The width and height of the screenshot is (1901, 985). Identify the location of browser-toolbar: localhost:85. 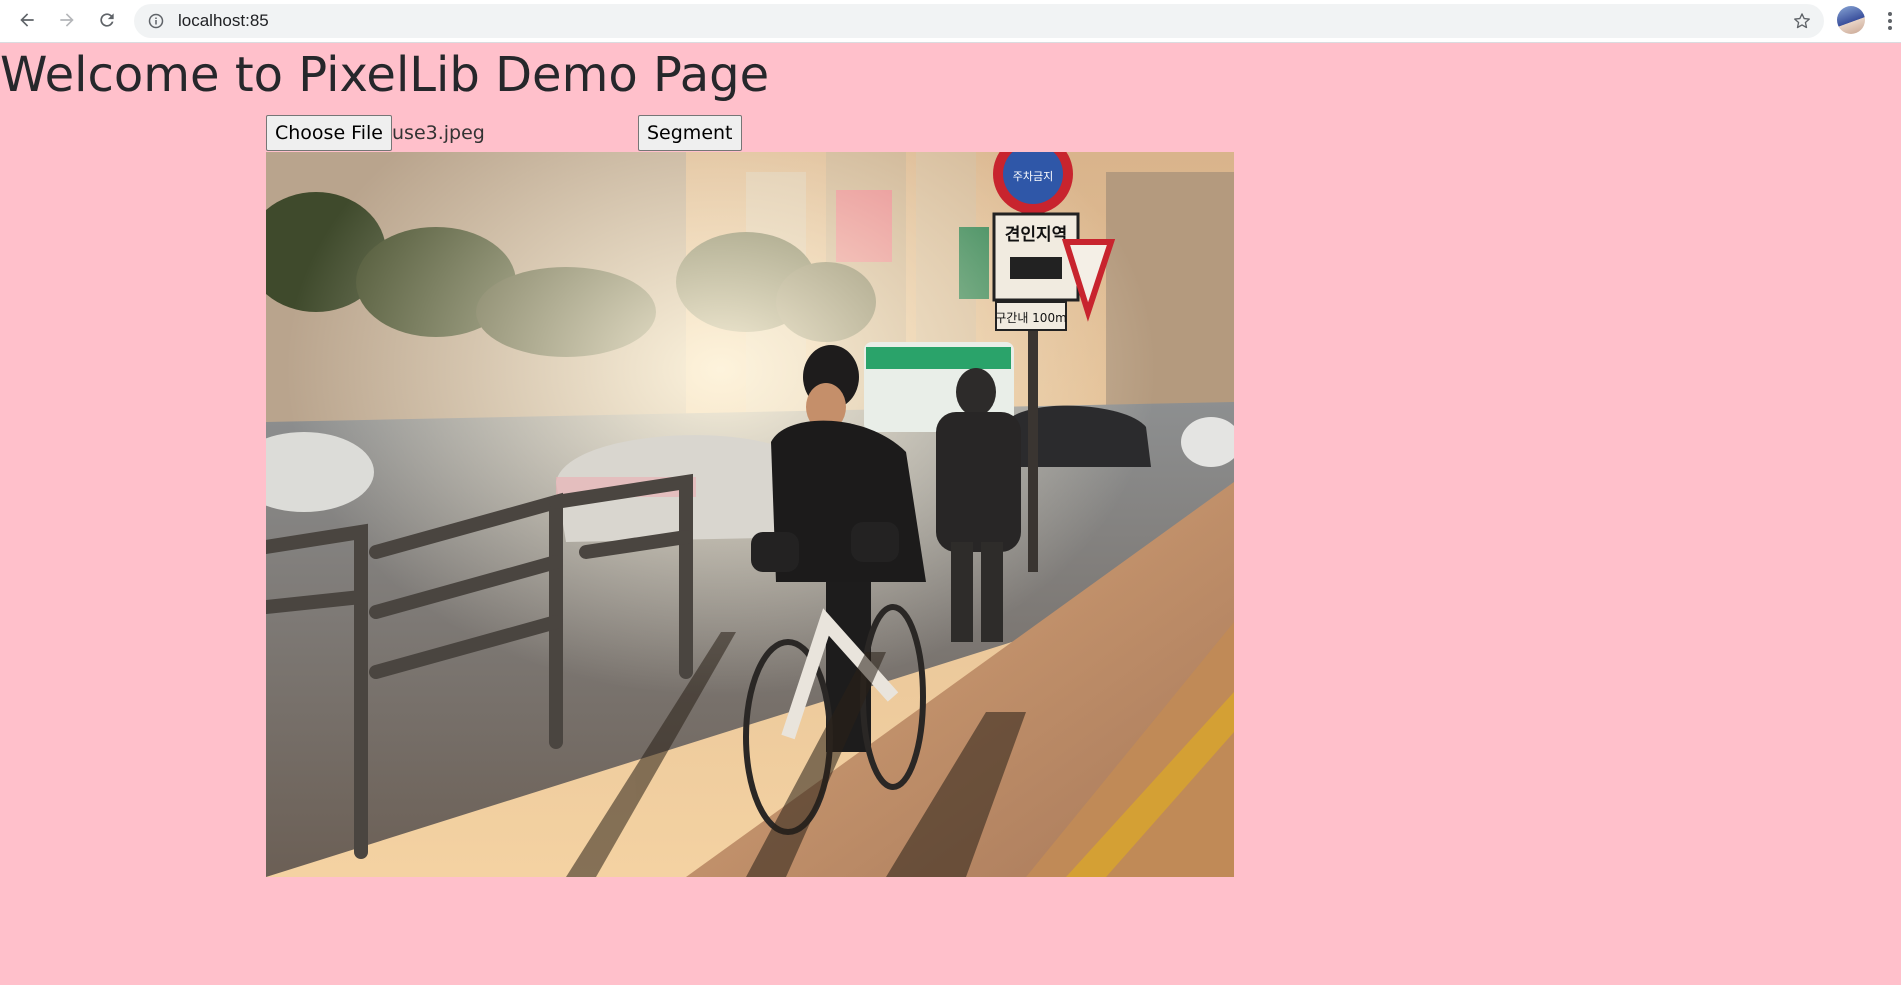
(950, 21).